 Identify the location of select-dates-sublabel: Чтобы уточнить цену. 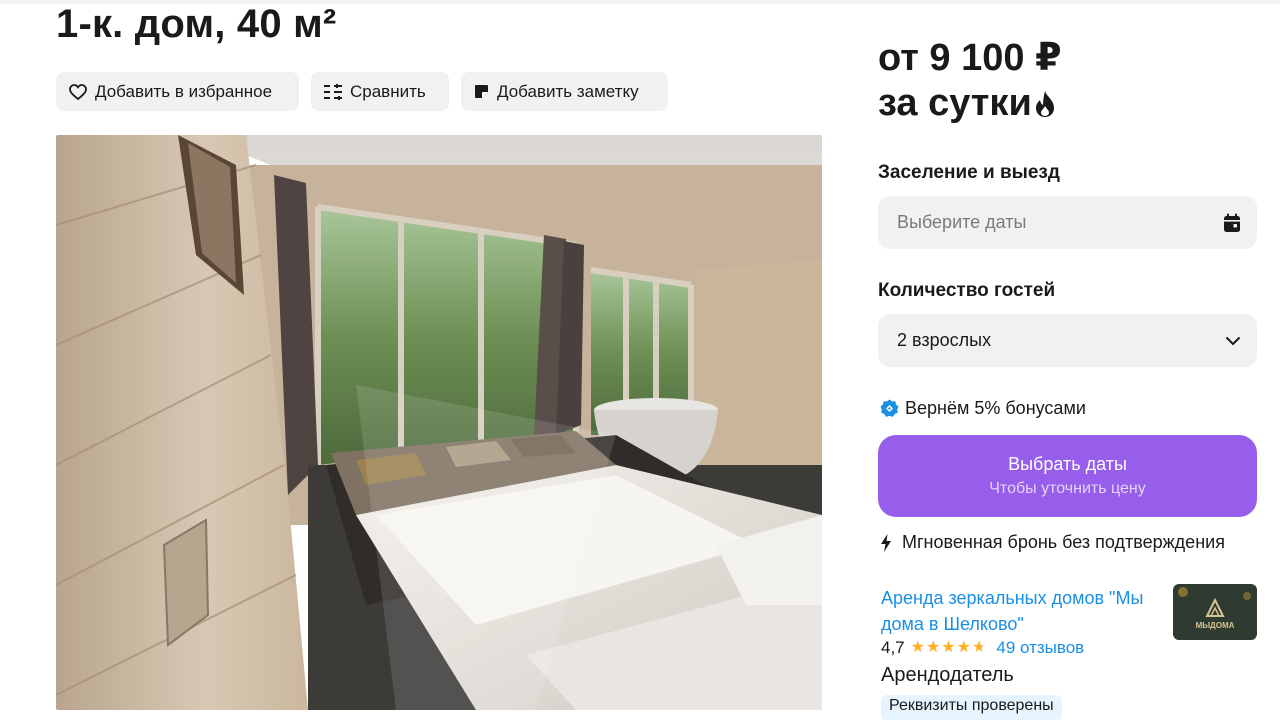
(1067, 488).